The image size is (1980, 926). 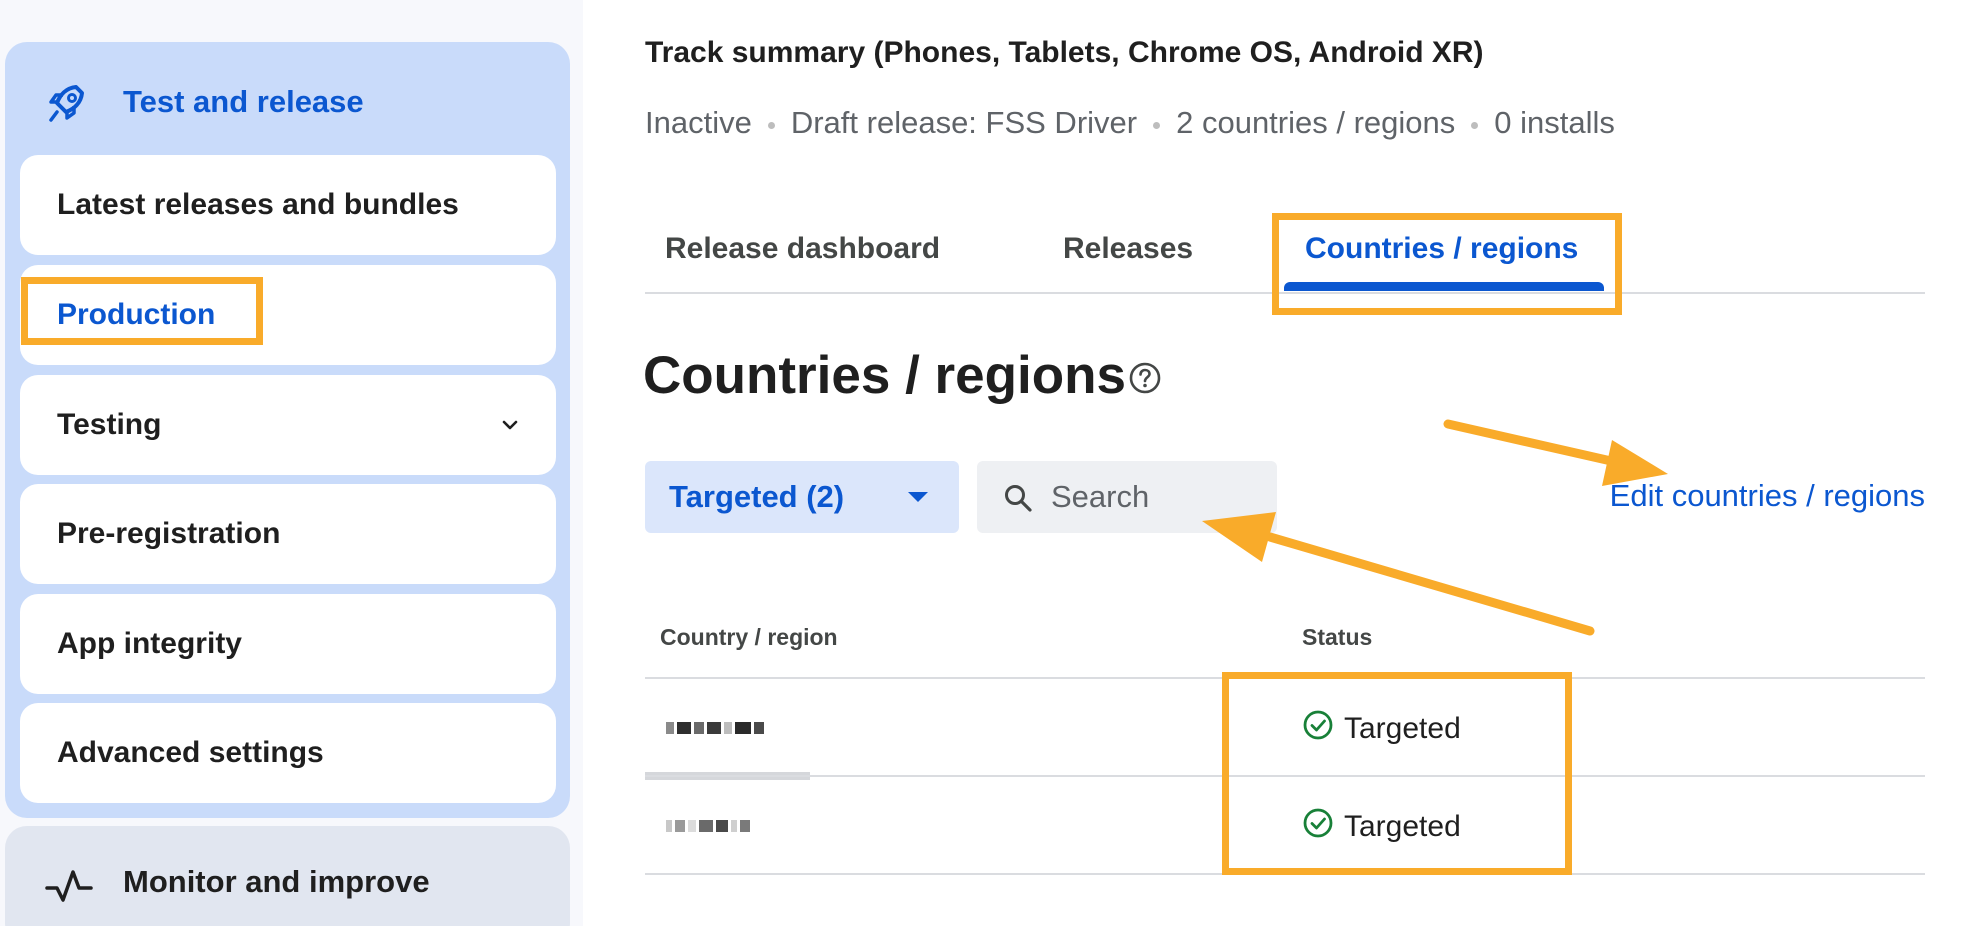 I want to click on filter-label: Targeted (2), so click(x=757, y=496).